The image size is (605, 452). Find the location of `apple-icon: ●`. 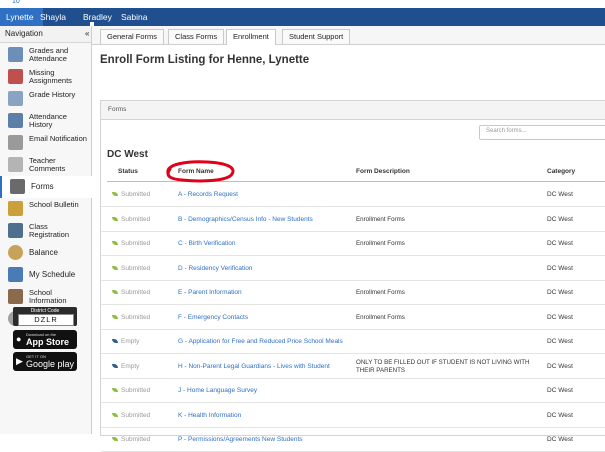

apple-icon: ● is located at coordinates (19, 339).